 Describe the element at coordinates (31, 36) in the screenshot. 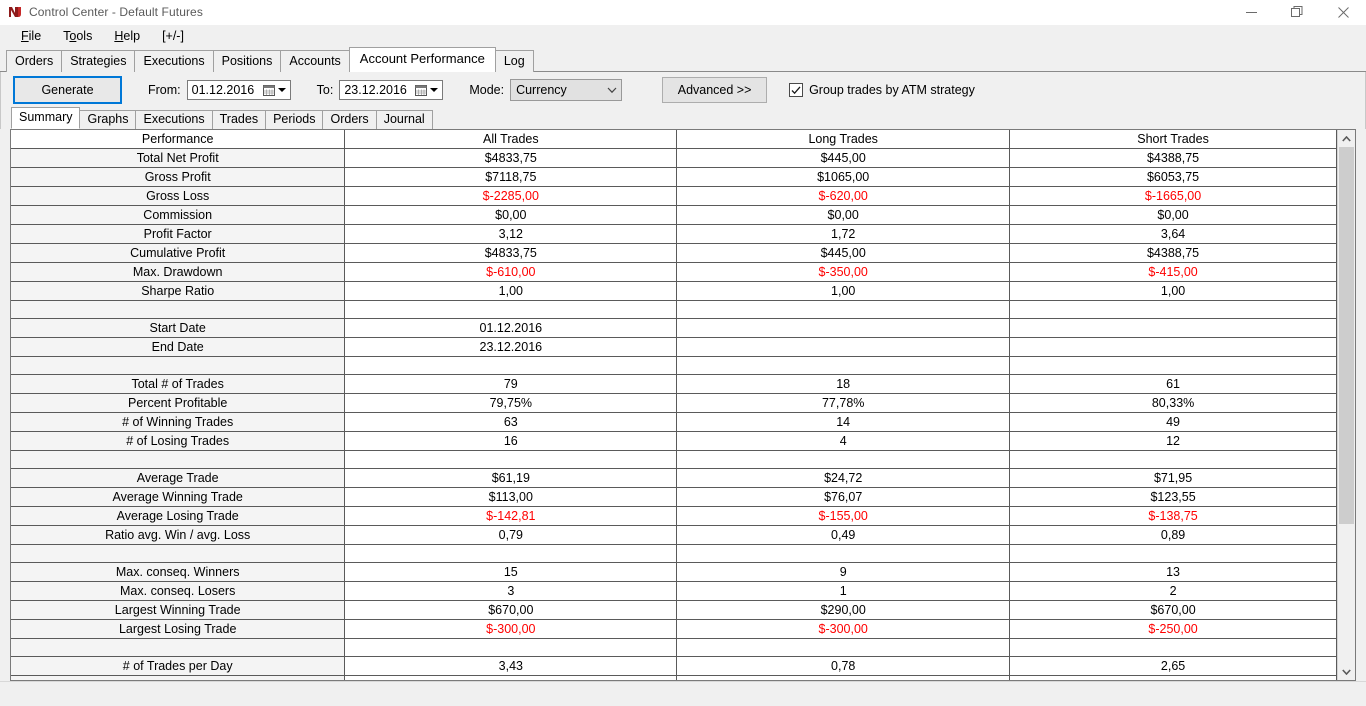

I see `menu-item-file: File` at that location.